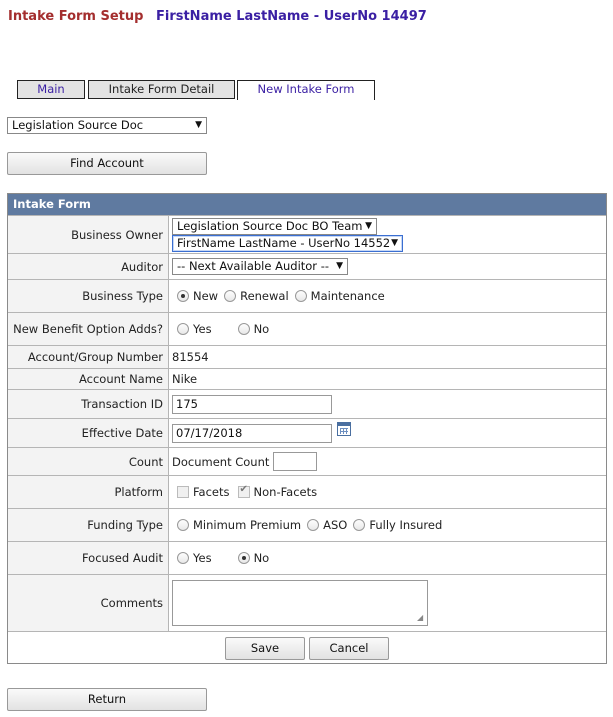 This screenshot has height=717, width=613. Describe the element at coordinates (185, 379) in the screenshot. I see `account-name-value: Nike` at that location.